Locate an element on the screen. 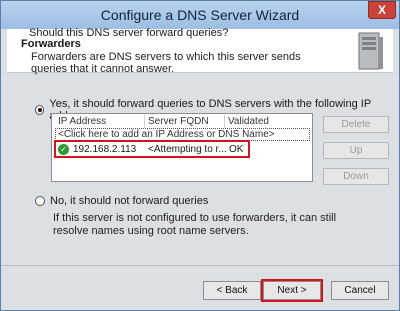  col-validated: Validated is located at coordinates (248, 122).